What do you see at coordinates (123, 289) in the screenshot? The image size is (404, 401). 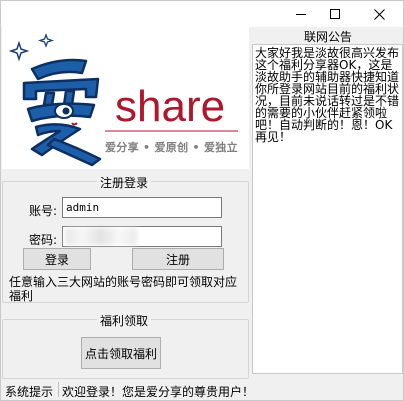 I see `register-hint: 任意输入三大网站的账号密码即可领取对应福利` at bounding box center [123, 289].